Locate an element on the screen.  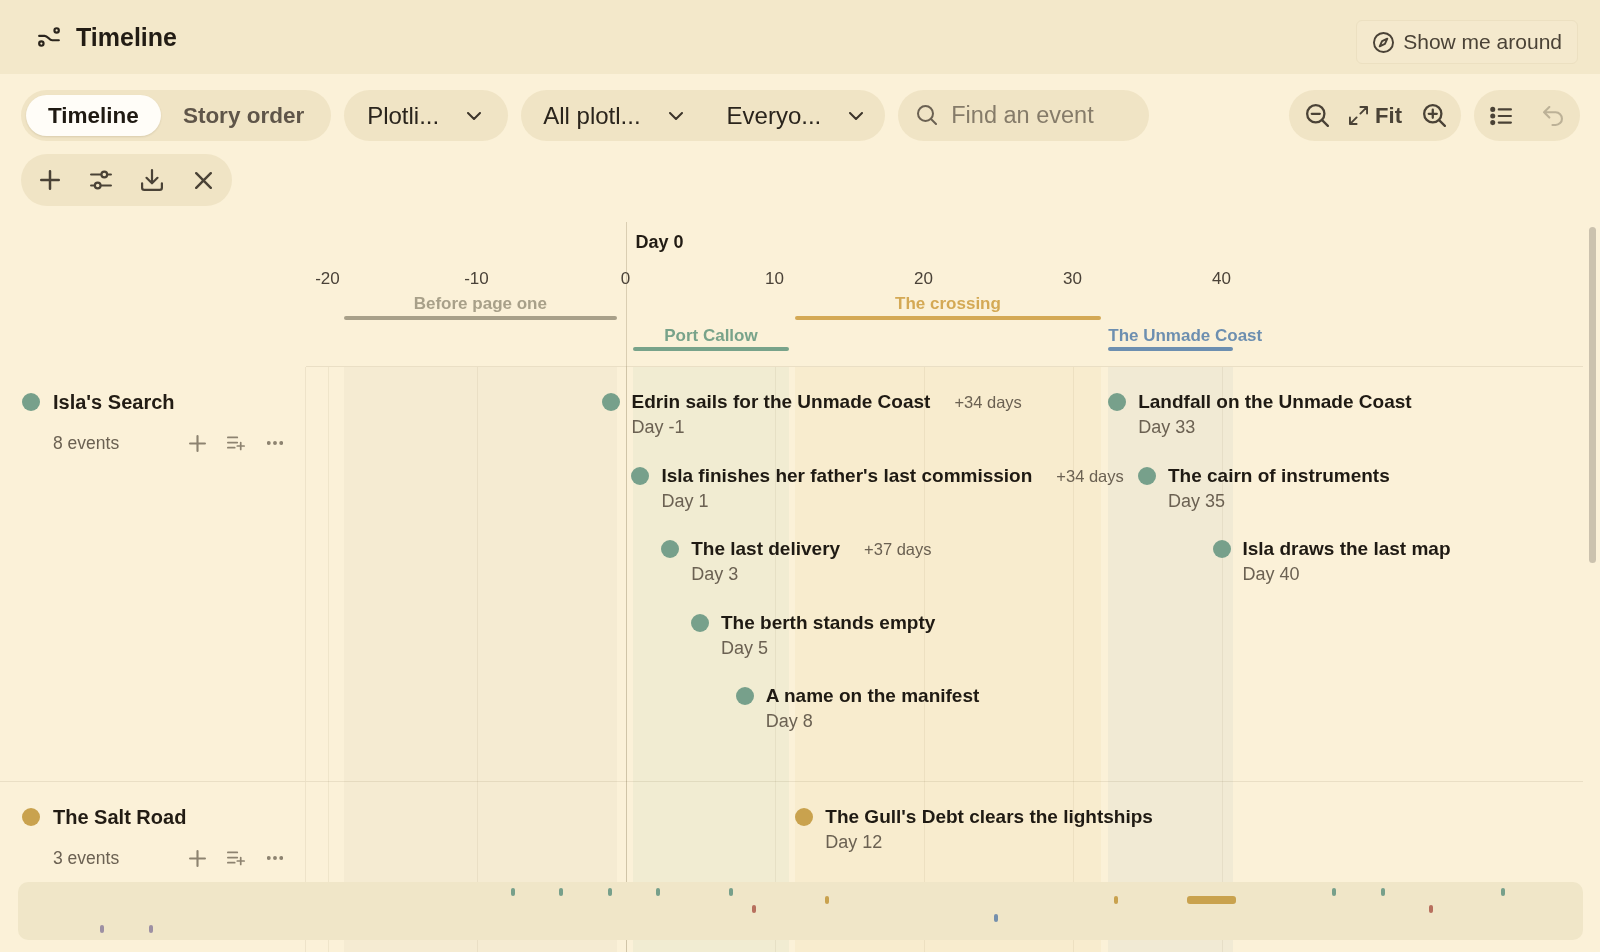
event-day: Day 5 is located at coordinates (828, 647).